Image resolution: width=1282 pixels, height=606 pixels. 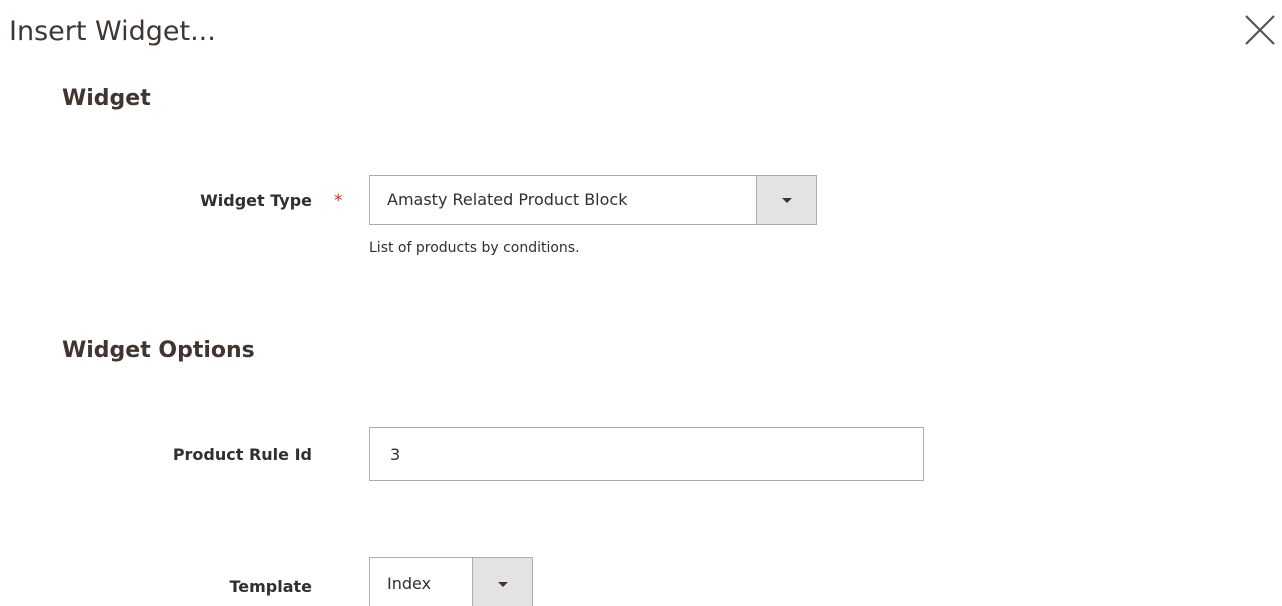 I want to click on product-rule-id-input, so click(x=646, y=454).